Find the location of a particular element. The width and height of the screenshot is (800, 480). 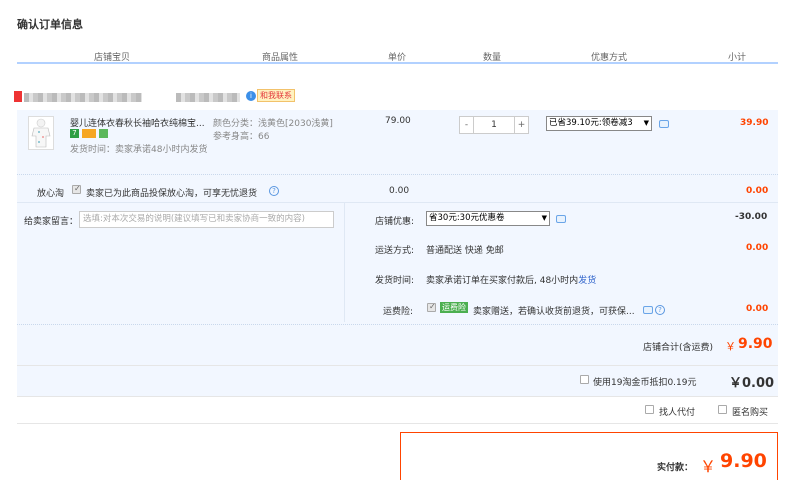

column-header: 优惠方式 is located at coordinates (608, 58).